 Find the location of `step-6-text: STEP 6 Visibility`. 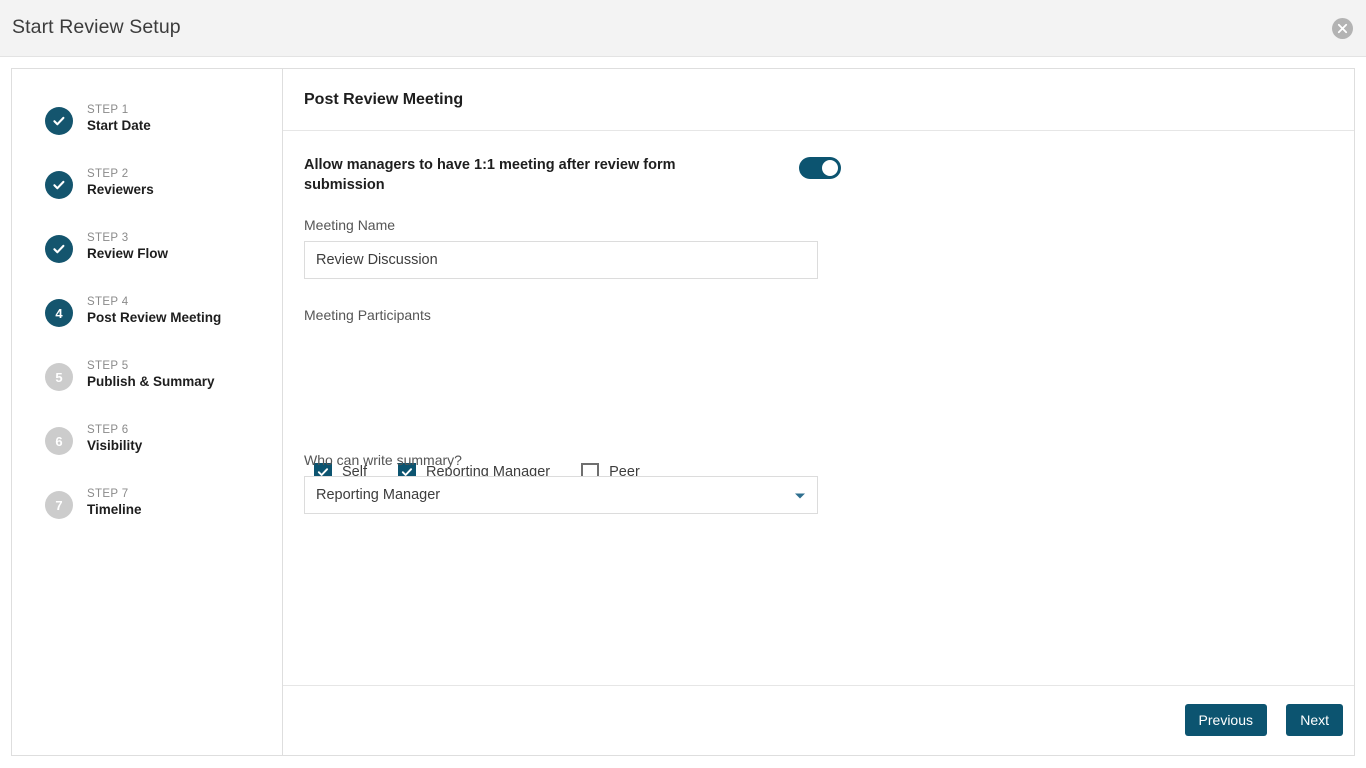

step-6-text: STEP 6 Visibility is located at coordinates (114, 438).